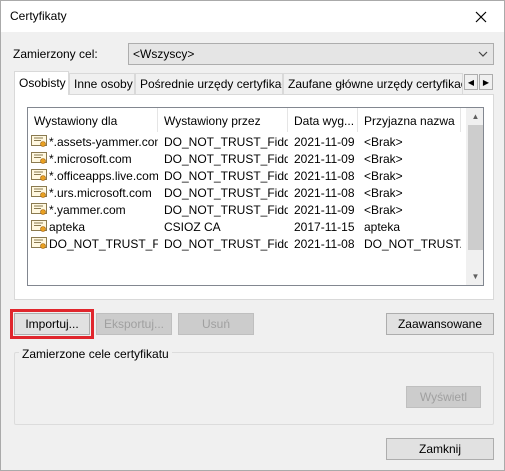 The height and width of the screenshot is (471, 505). I want to click on issued-to-text: *.microsoft.com, so click(90, 158).